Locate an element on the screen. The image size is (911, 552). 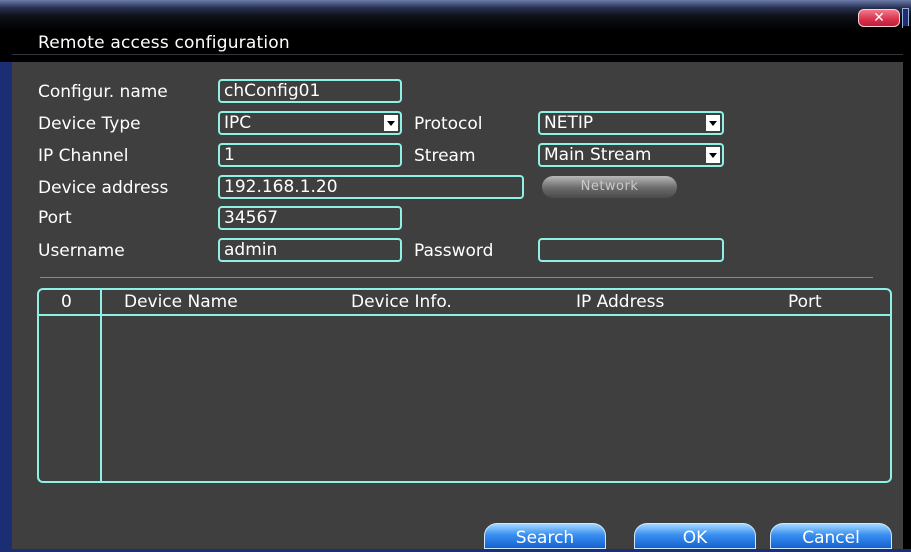
device-address-input: 192.168.1.20 is located at coordinates (371, 187).